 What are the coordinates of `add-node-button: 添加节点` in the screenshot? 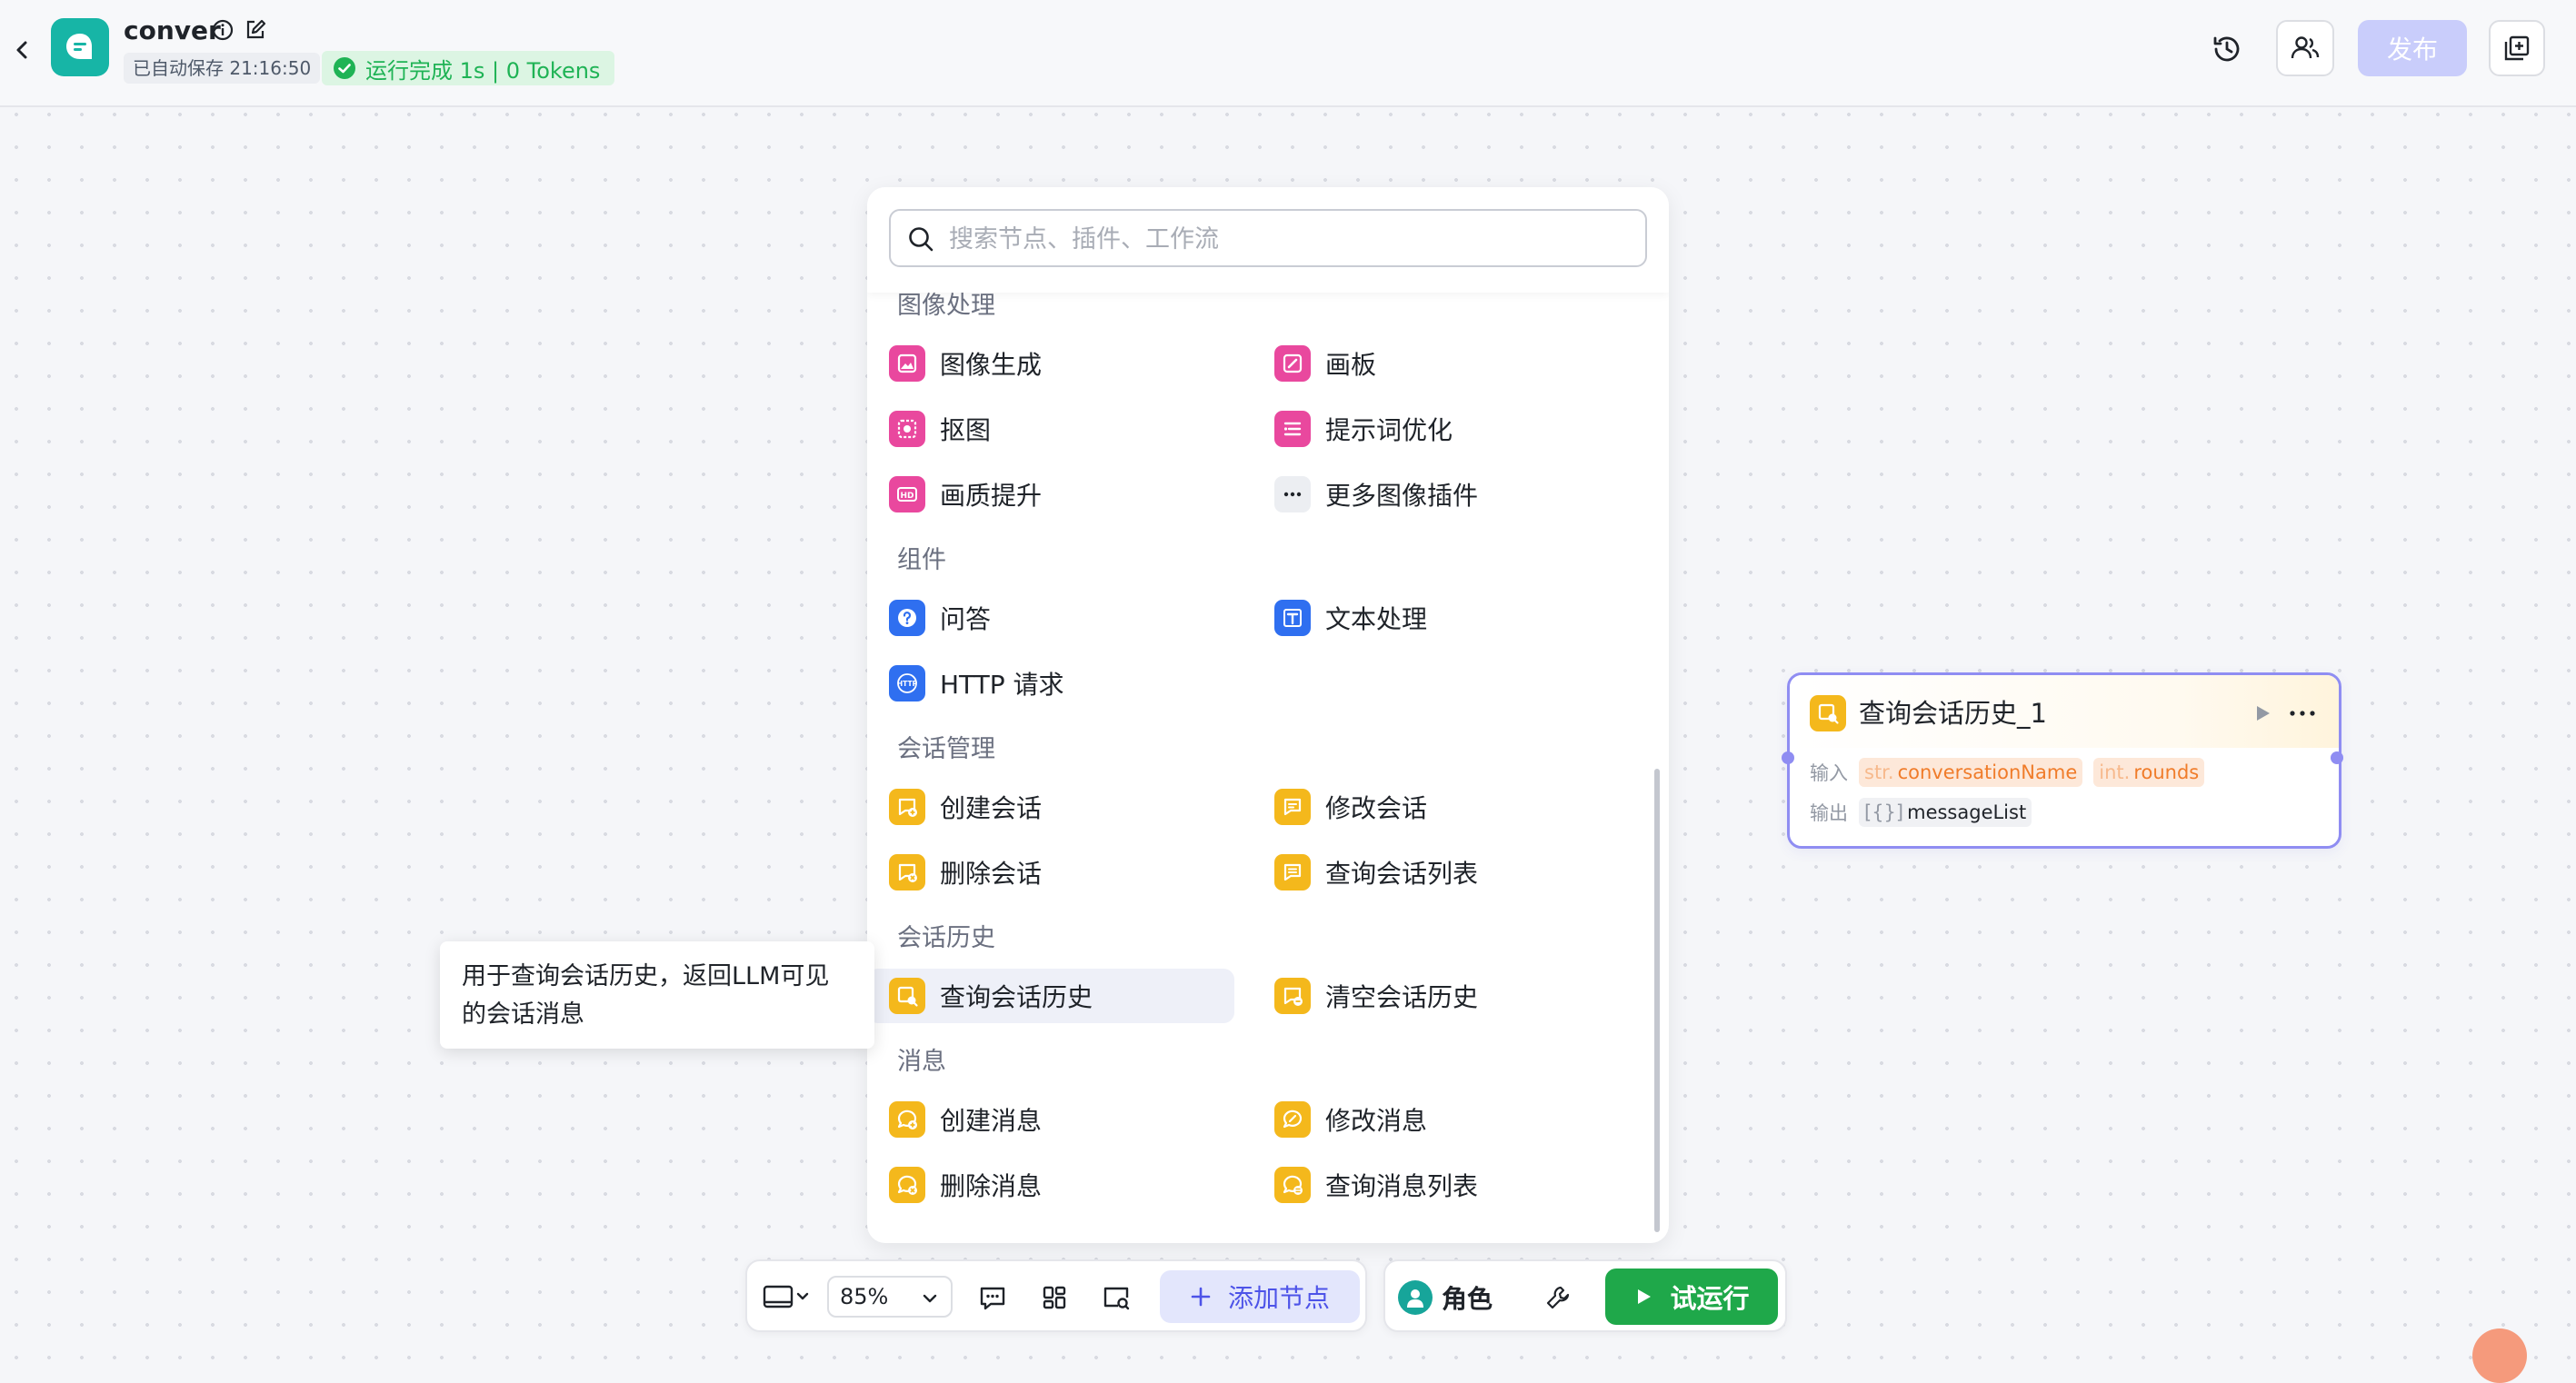 It's located at (1260, 1296).